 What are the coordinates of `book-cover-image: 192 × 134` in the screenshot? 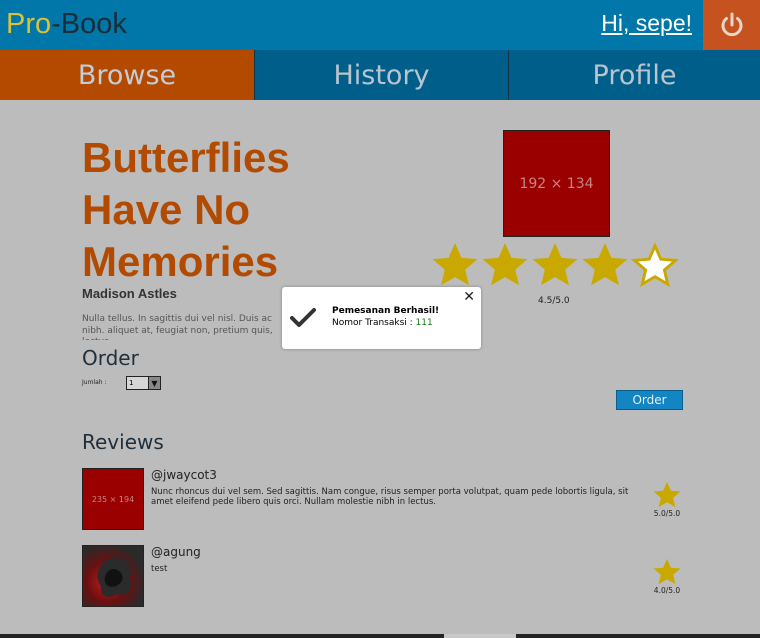 It's located at (556, 183).